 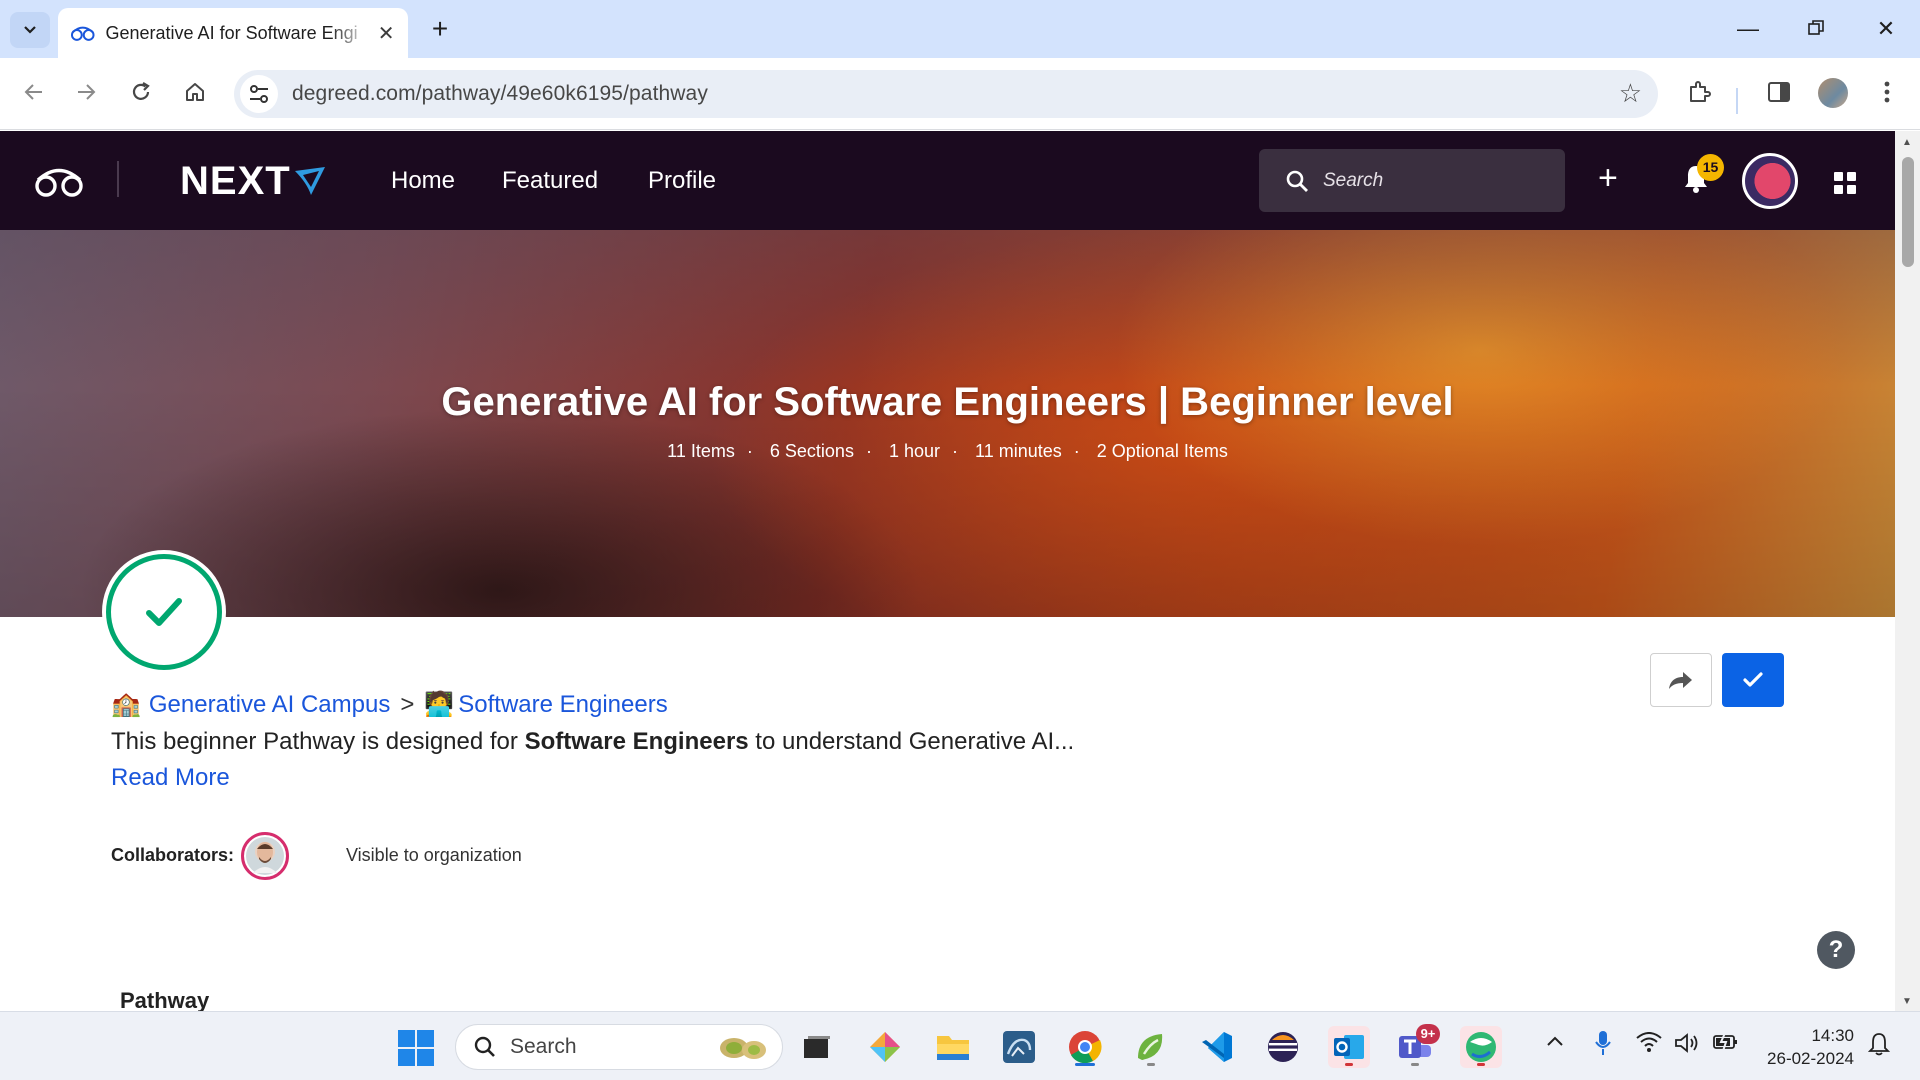 I want to click on breadcrumb-link-software-engineers: Software Engineers, so click(x=562, y=705).